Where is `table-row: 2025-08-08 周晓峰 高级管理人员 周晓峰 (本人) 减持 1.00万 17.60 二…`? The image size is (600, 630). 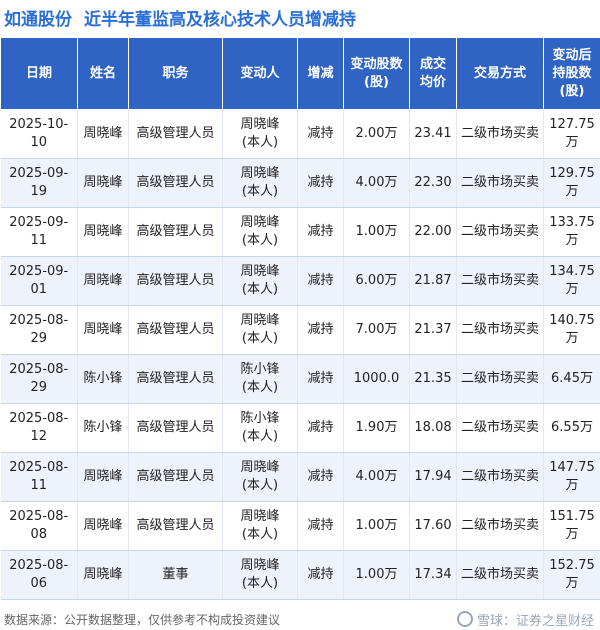 table-row: 2025-08-08 周晓峰 高级管理人员 周晓峰 (本人) 减持 1.00万 17.60 二… is located at coordinates (300, 526).